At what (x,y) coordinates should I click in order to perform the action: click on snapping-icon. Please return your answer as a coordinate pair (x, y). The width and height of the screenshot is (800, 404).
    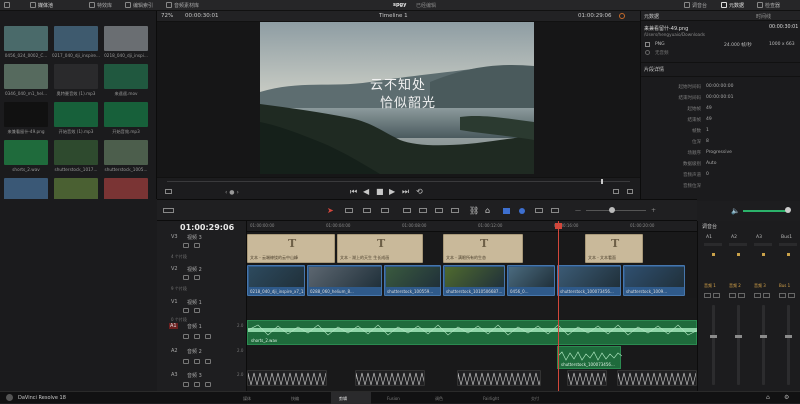
    Looking at the image, I should click on (455, 210).